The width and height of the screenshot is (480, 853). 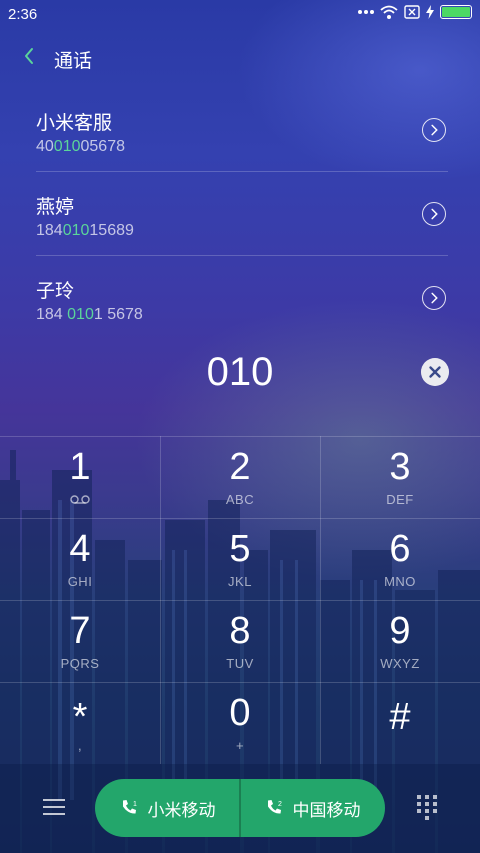 I want to click on back-chevron-icon, so click(x=30, y=56).